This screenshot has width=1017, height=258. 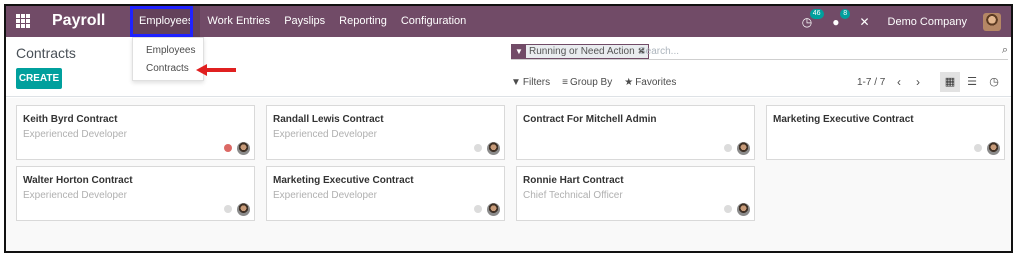 I want to click on card-title: Randall Lewis Contract, so click(x=328, y=119).